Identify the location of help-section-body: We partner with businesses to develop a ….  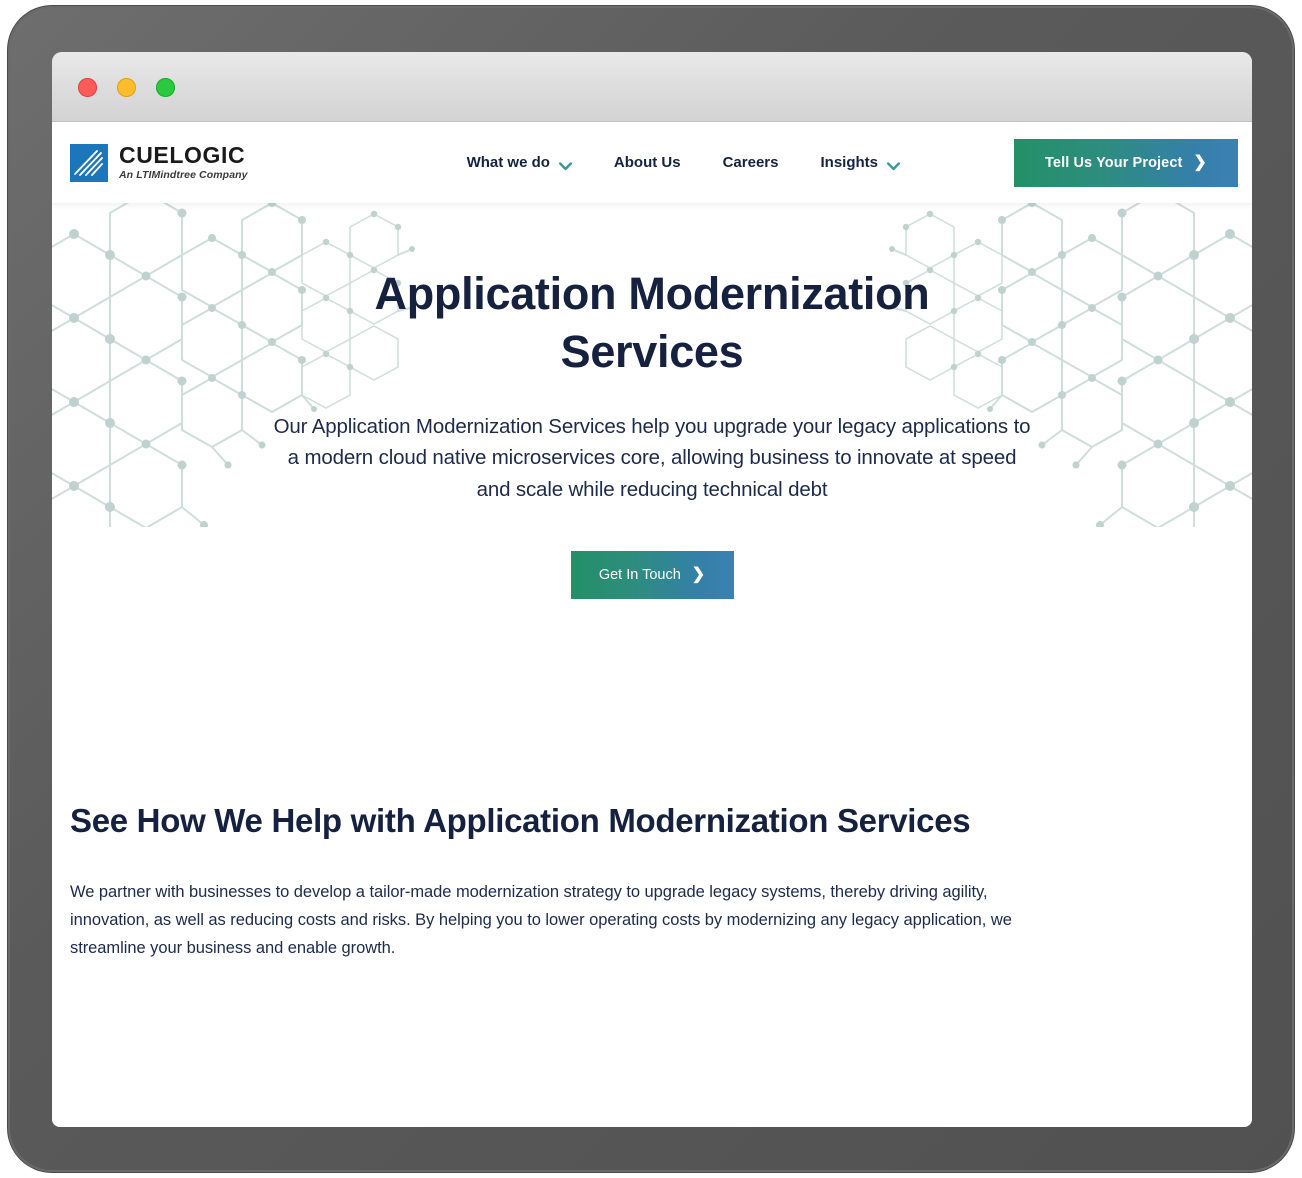
(541, 920).